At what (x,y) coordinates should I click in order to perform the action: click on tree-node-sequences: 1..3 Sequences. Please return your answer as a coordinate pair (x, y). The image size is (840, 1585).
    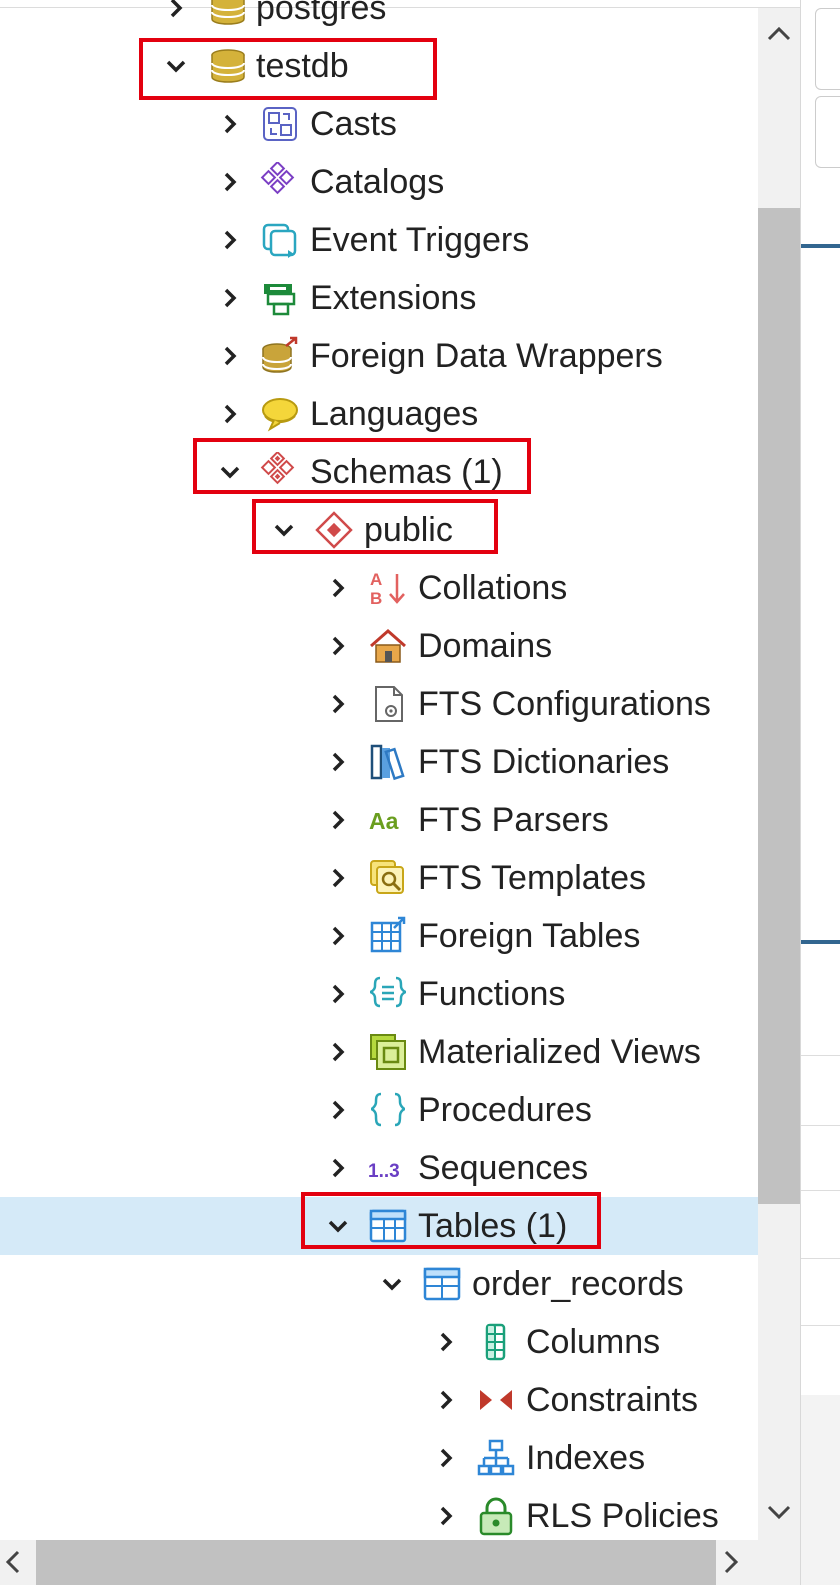
    Looking at the image, I should click on (379, 1168).